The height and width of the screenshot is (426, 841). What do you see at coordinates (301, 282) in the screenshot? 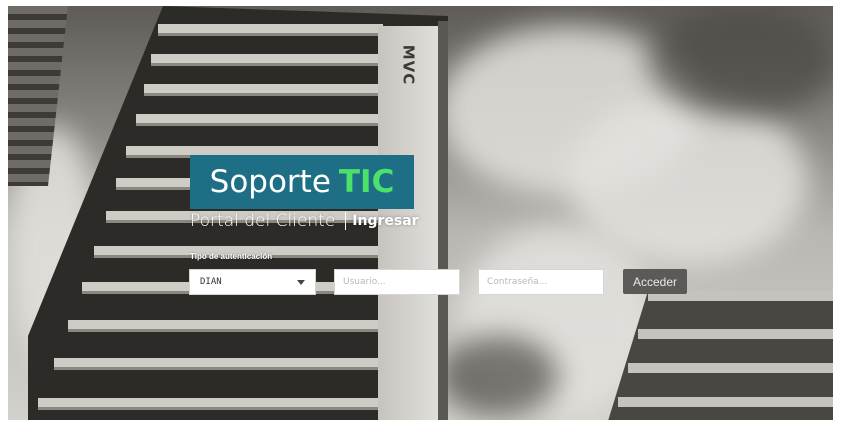
I see `caret-down-icon` at bounding box center [301, 282].